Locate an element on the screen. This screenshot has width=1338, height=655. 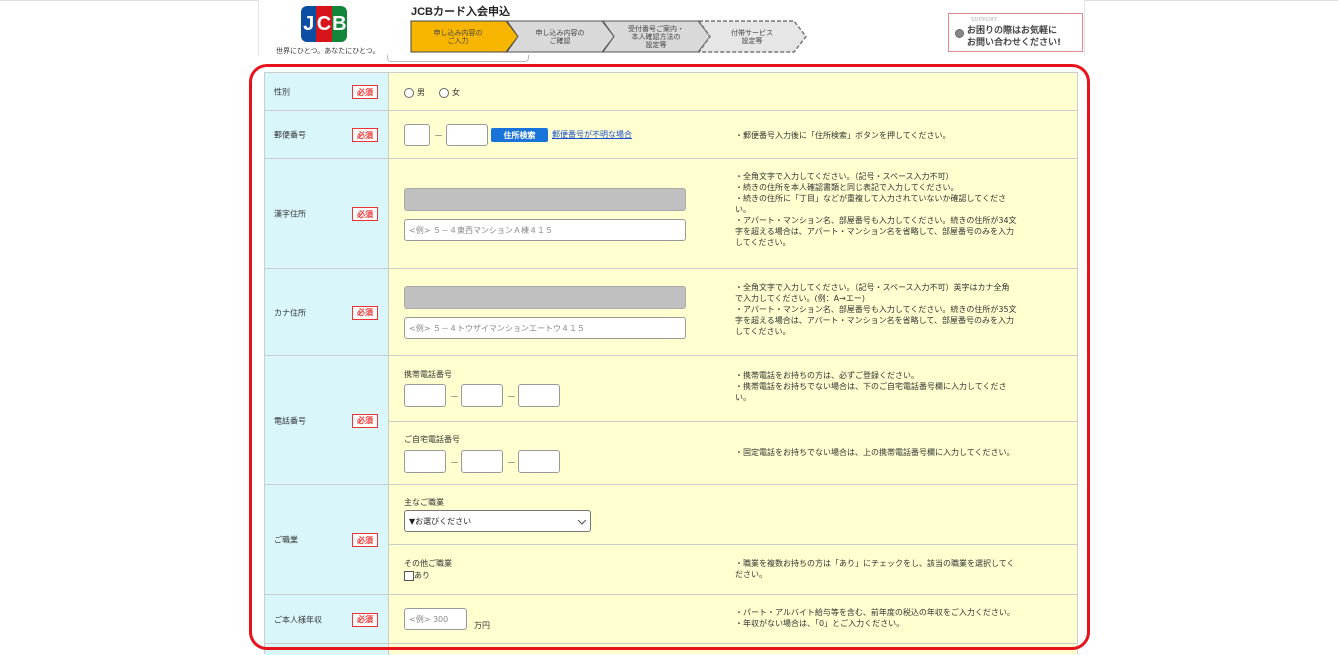
kanji-address-label: 漢字住所 is located at coordinates (290, 214).